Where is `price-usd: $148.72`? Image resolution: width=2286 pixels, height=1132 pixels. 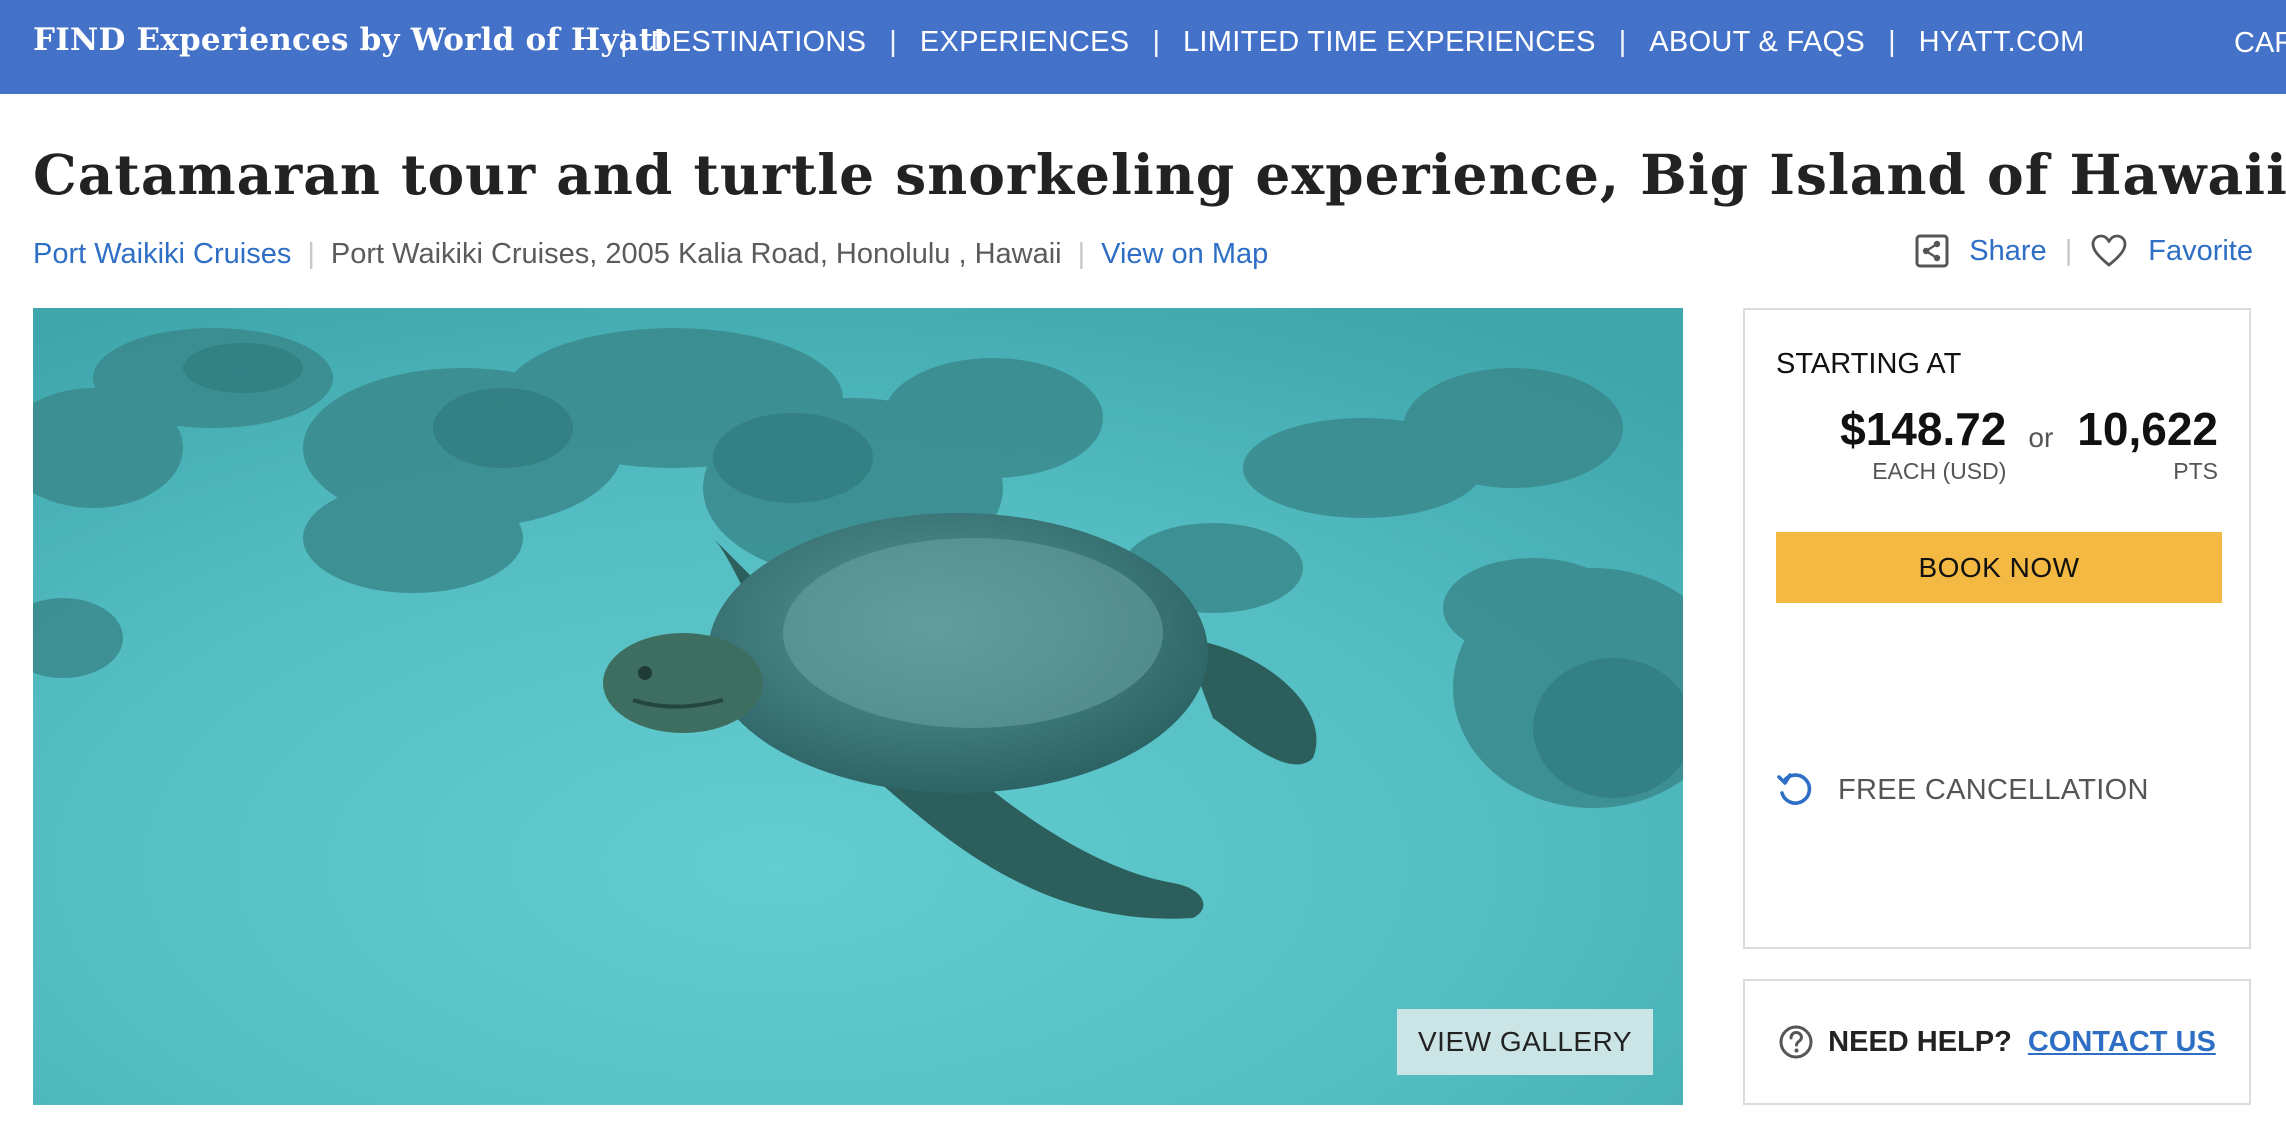 price-usd: $148.72 is located at coordinates (1923, 429).